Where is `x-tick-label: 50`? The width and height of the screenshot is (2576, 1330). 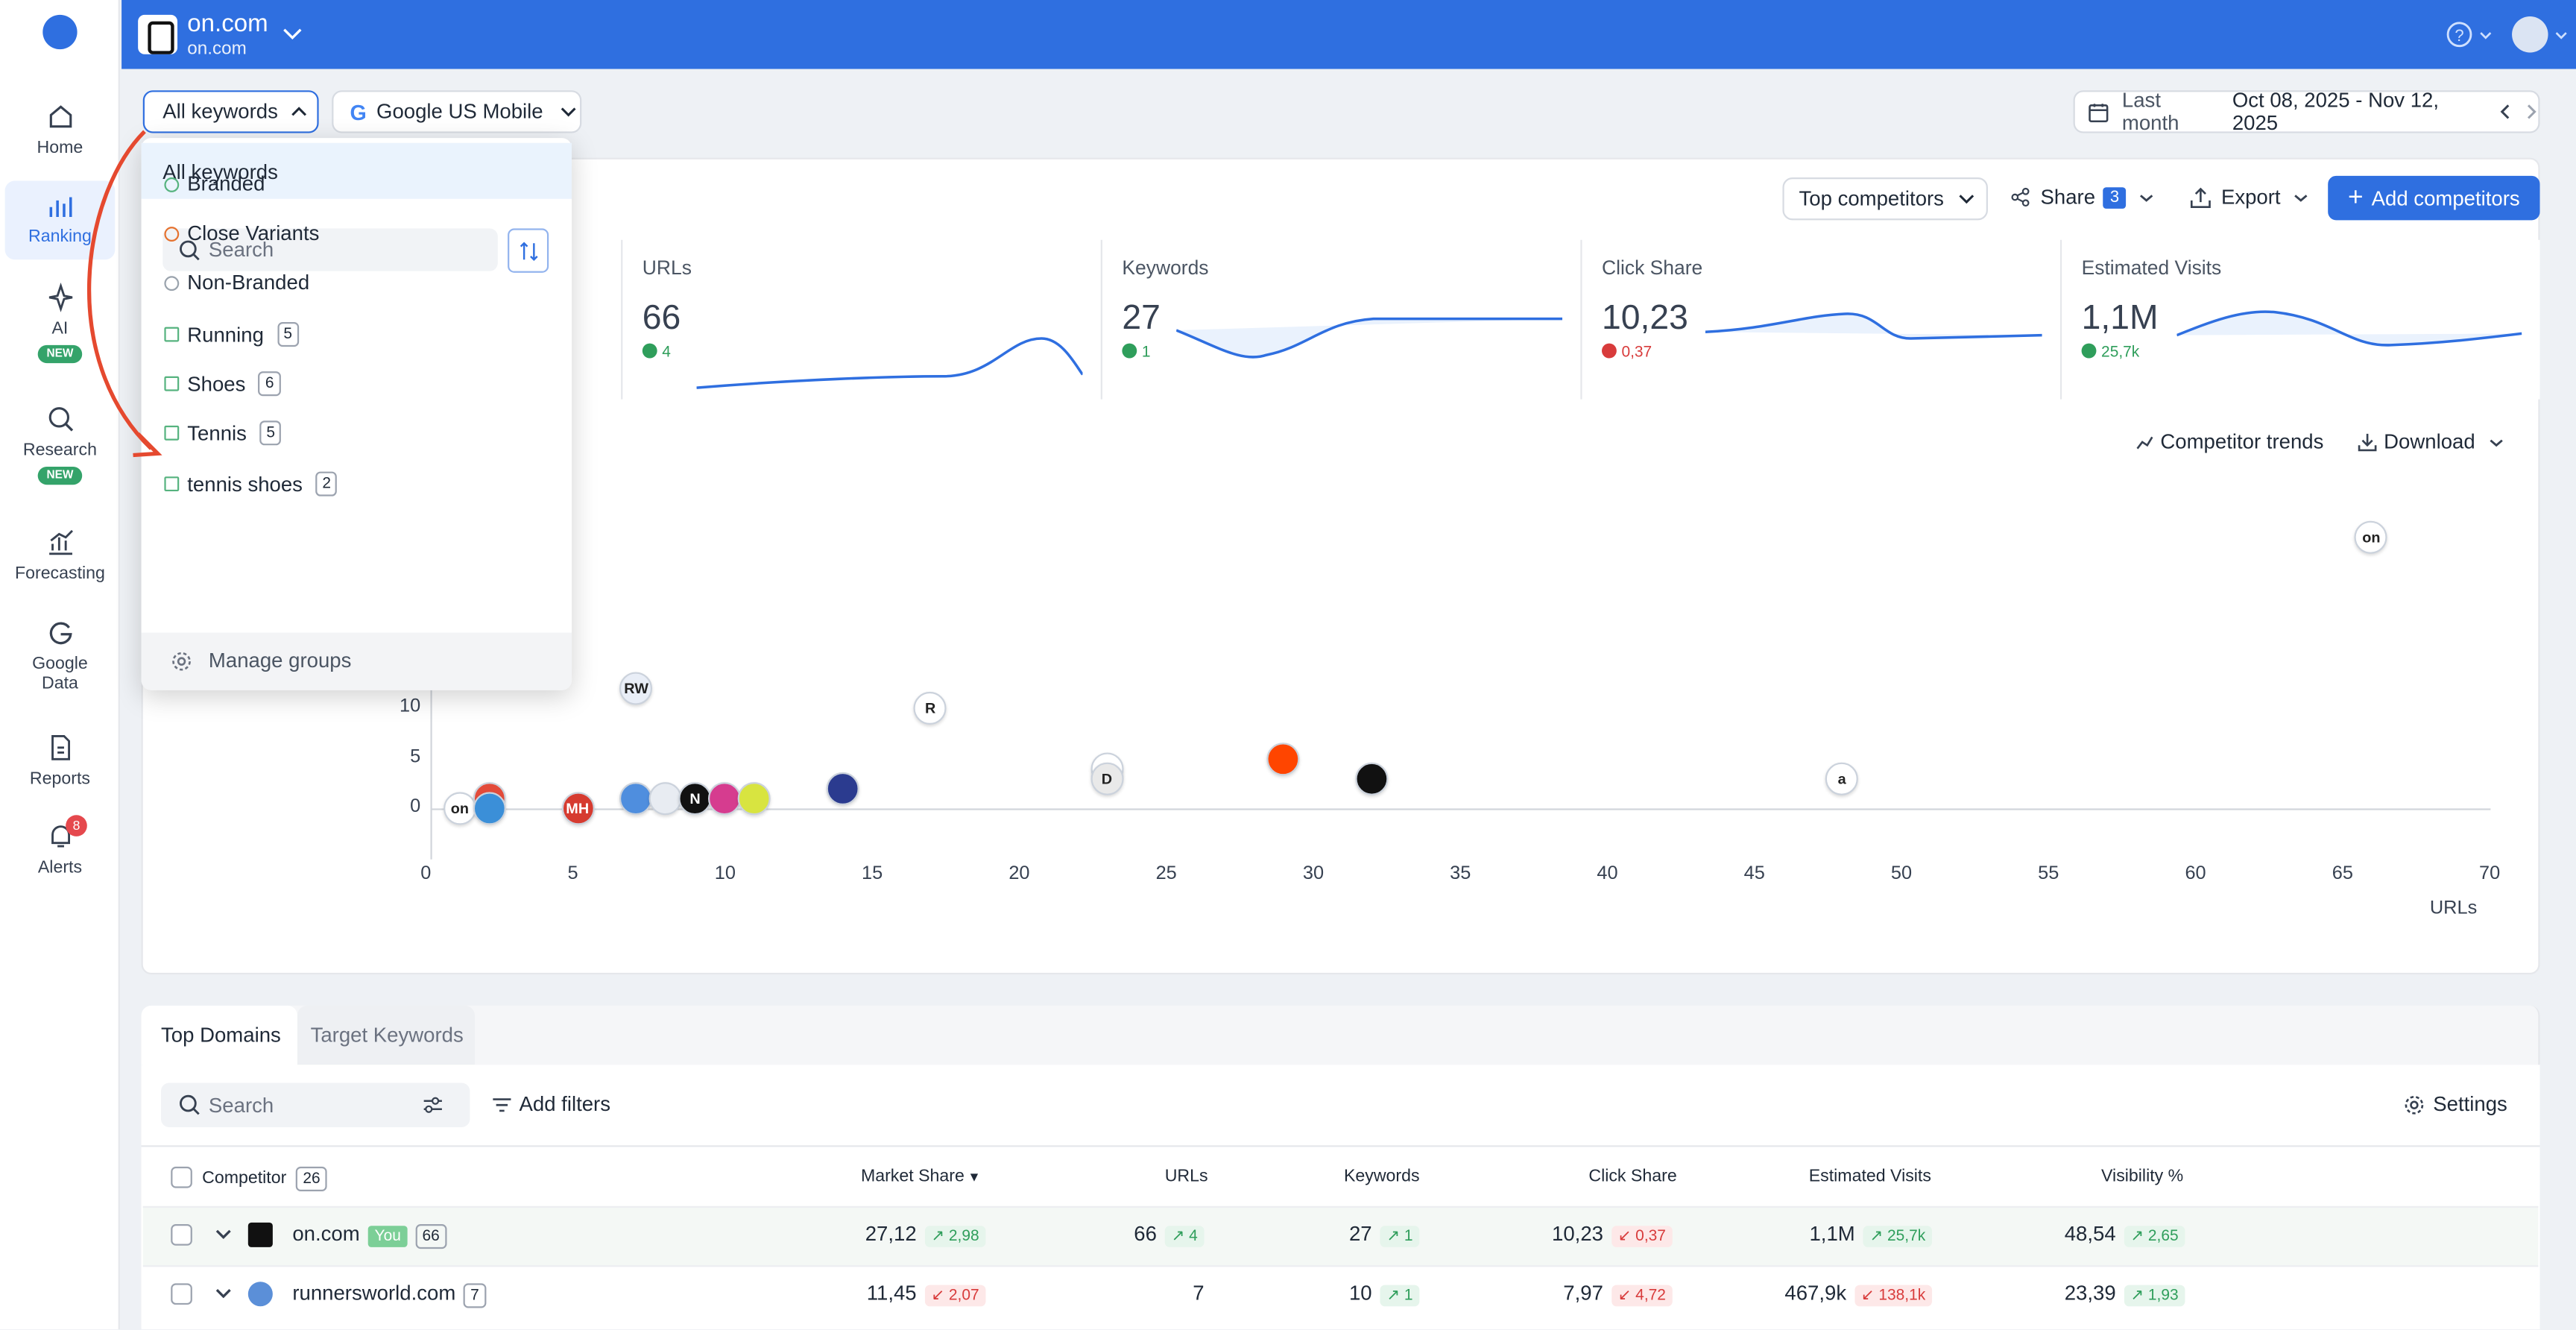 x-tick-label: 50 is located at coordinates (1901, 874).